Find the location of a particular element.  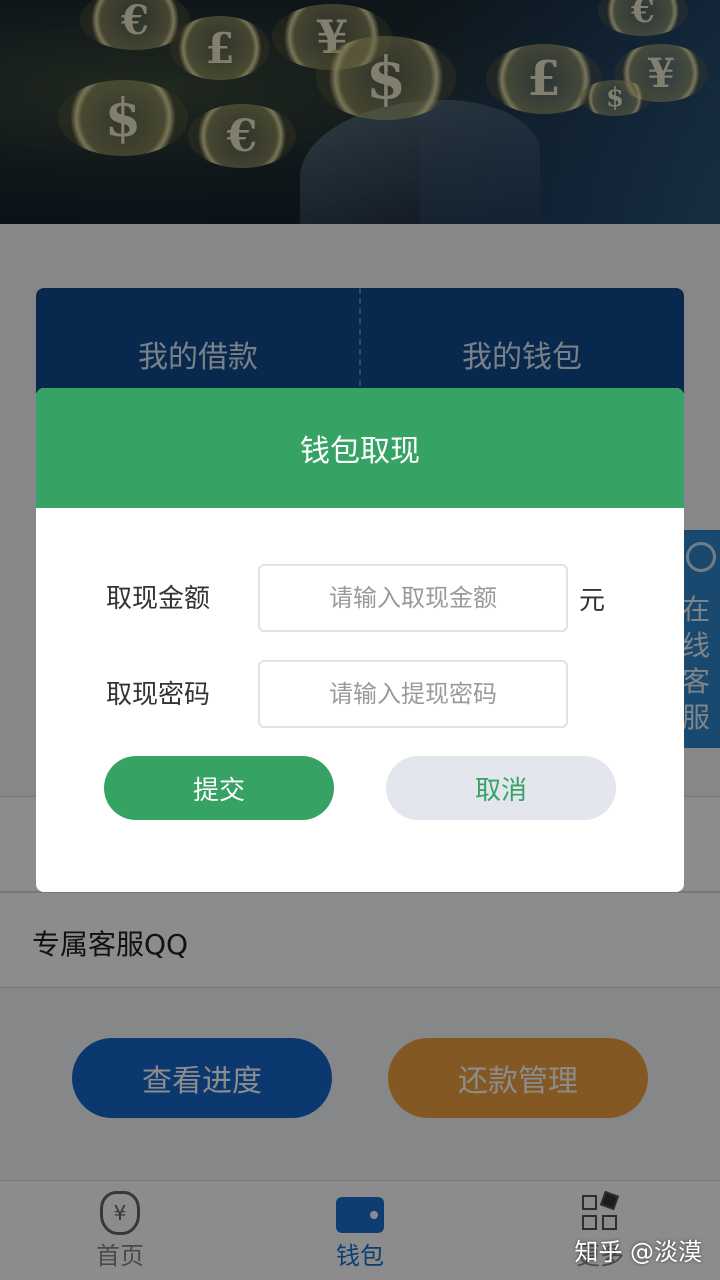

dialog-header: 钱包取现 is located at coordinates (360, 448).